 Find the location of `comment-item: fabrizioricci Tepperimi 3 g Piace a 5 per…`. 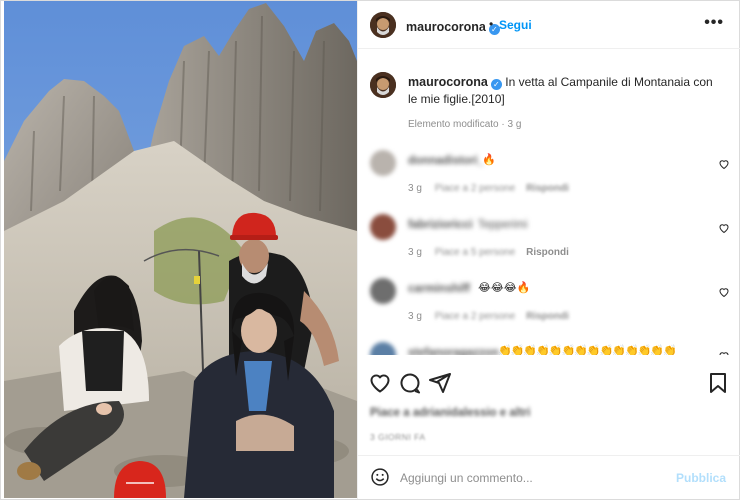

comment-item: fabrizioricci Tepperimi 3 g Piace a 5 per… is located at coordinates (549, 244).